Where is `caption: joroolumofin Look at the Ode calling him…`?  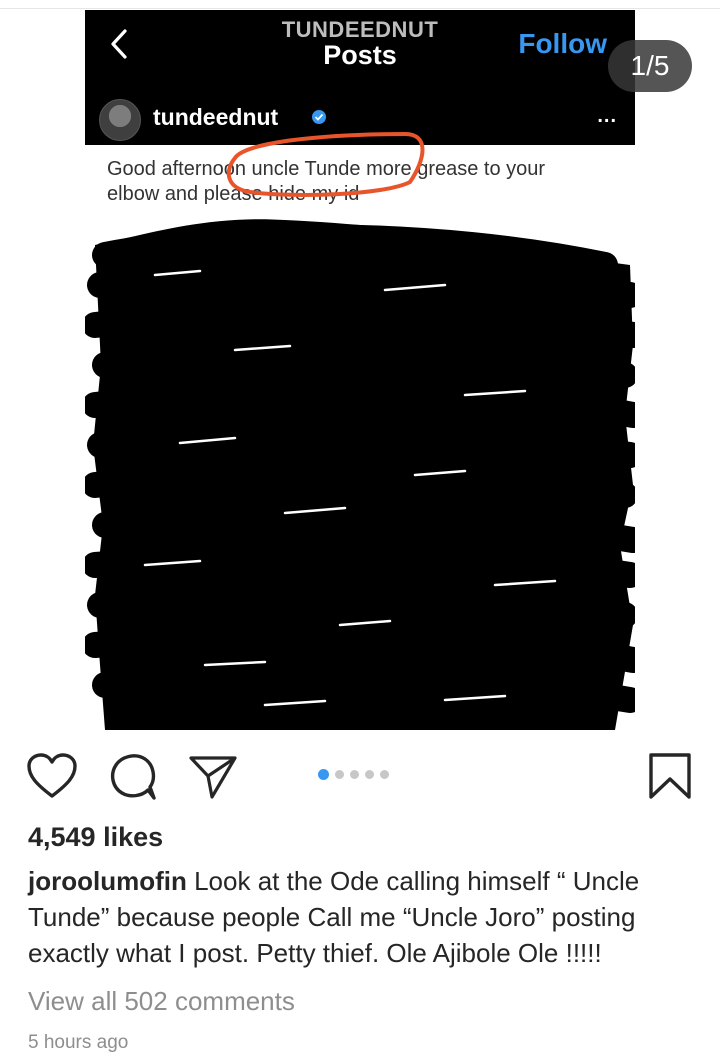
caption: joroolumofin Look at the Ode calling him… is located at coordinates (360, 917).